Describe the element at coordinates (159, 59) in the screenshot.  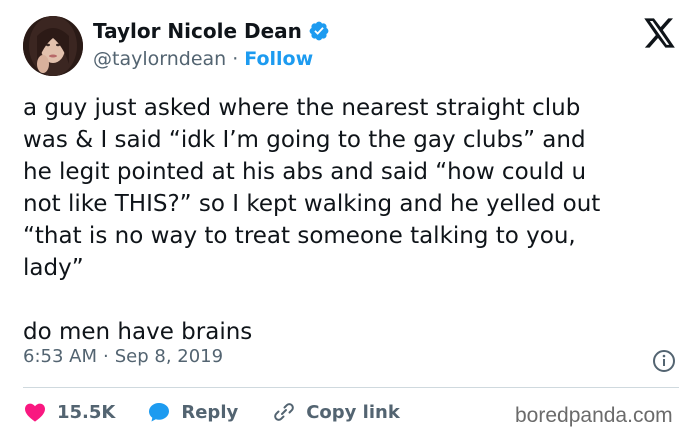
I see `author-handle: @taylorndean` at that location.